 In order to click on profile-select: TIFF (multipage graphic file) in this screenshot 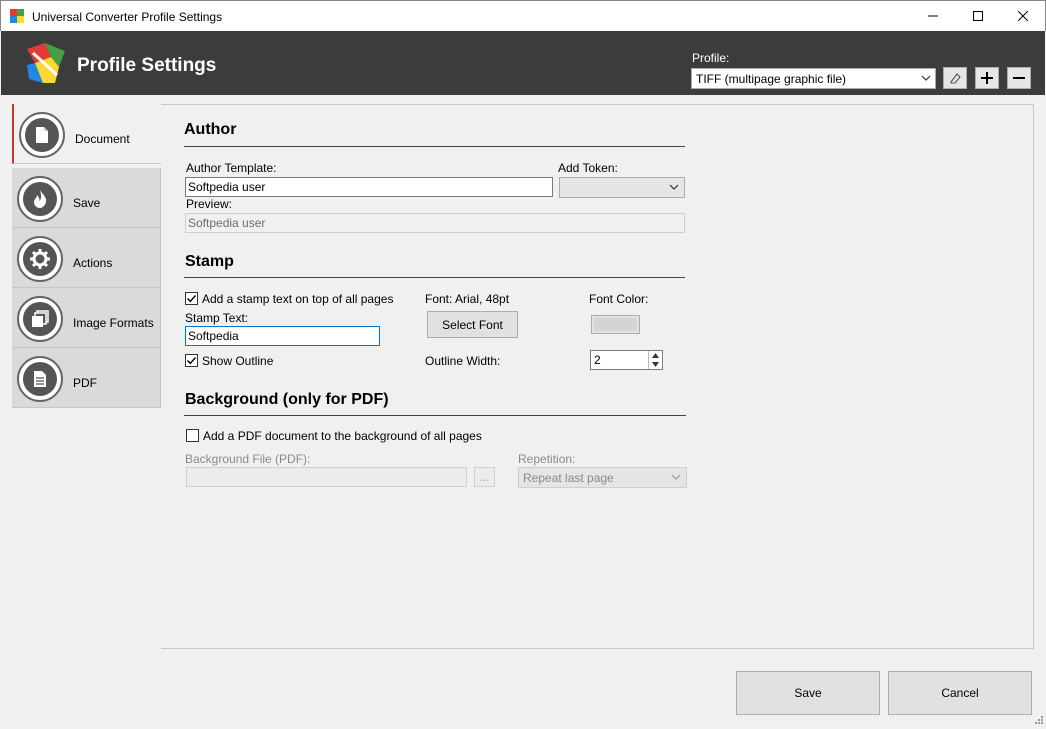, I will do `click(813, 78)`.